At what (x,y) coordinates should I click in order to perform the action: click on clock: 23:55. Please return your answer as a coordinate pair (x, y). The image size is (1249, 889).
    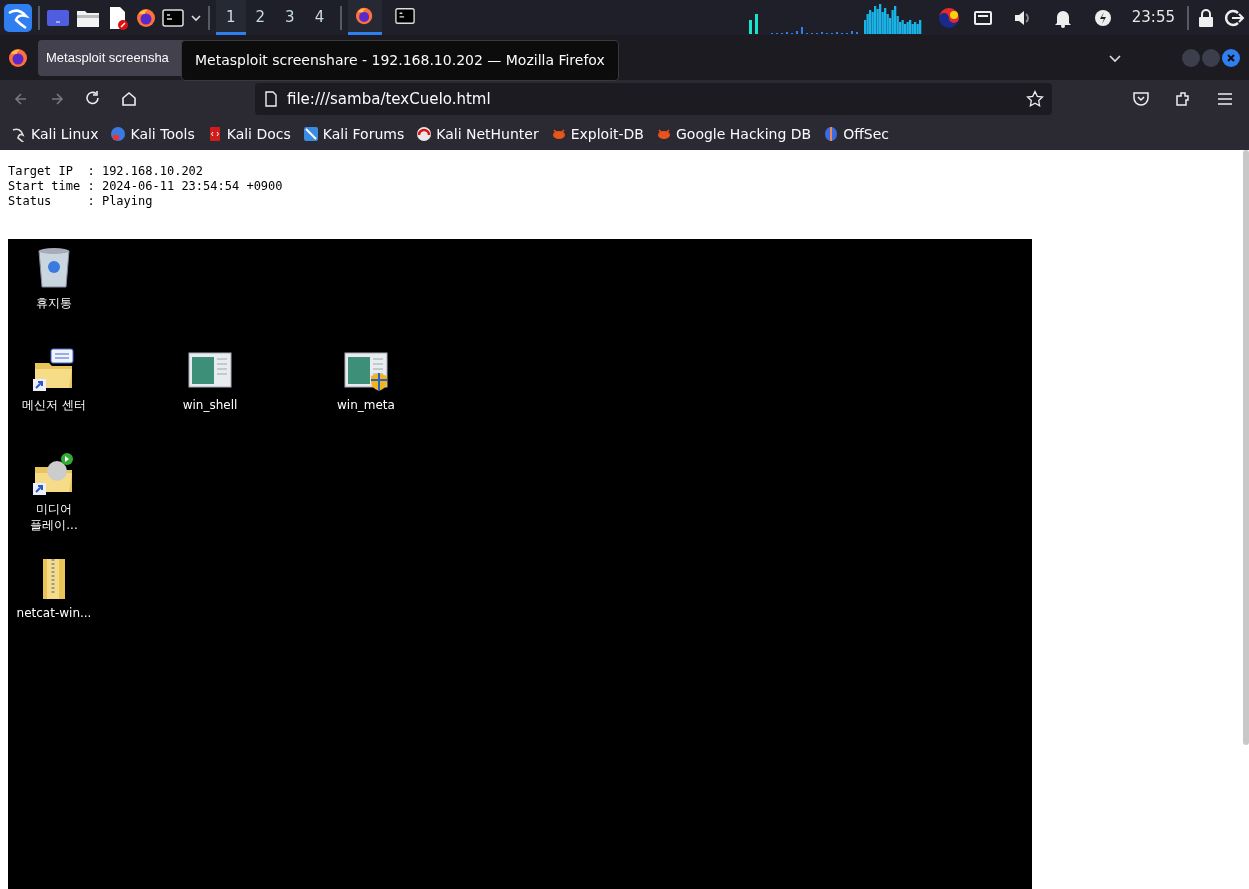
    Looking at the image, I should click on (1153, 17).